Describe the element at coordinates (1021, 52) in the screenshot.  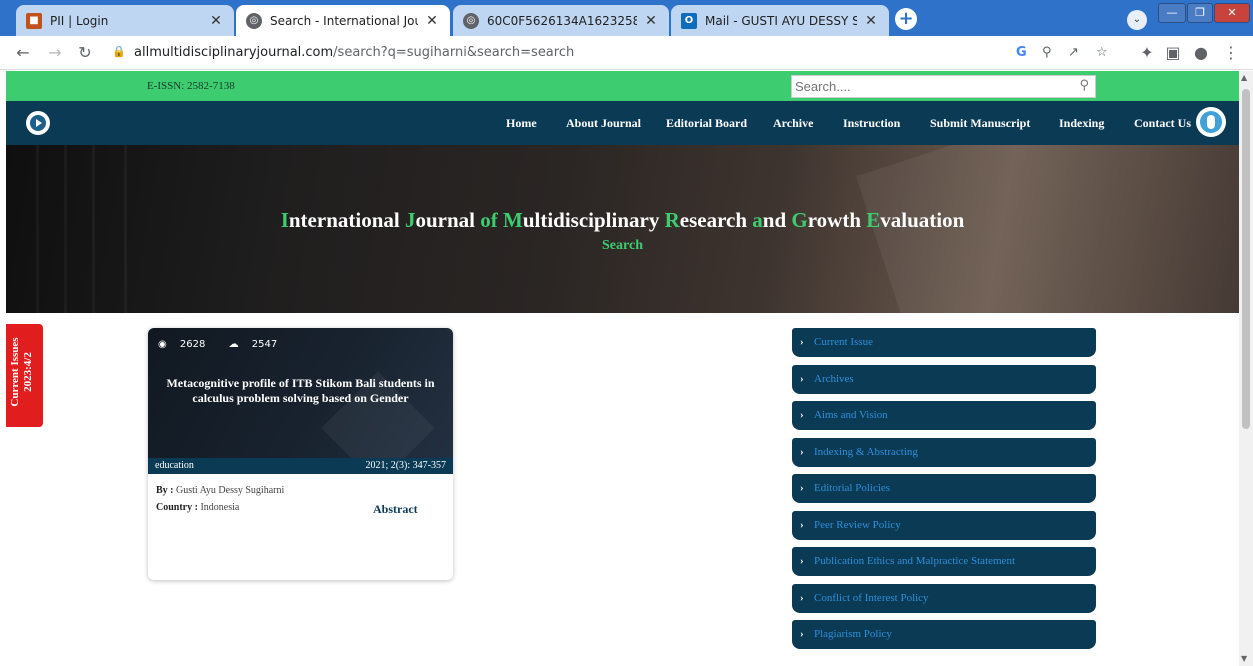
I see `google-lens-icon: G` at that location.